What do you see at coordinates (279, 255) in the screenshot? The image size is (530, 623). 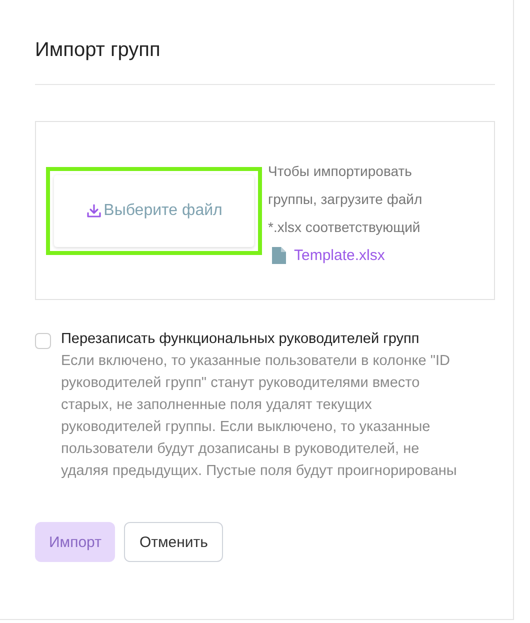 I see `file-icon` at bounding box center [279, 255].